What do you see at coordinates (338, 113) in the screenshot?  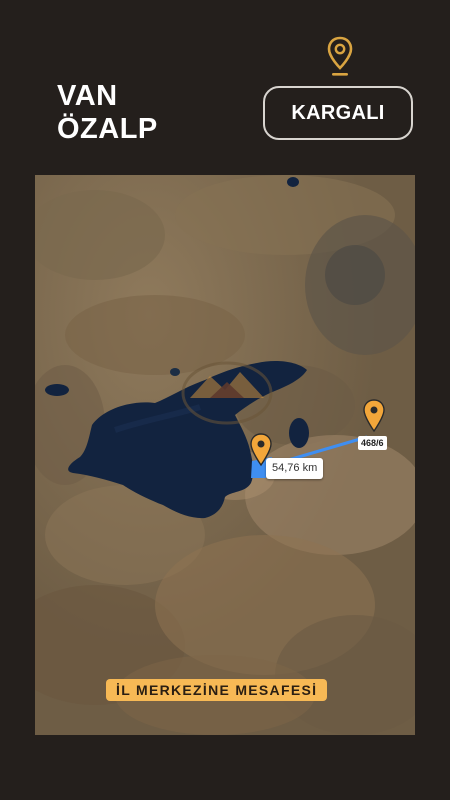 I see `kargali-button: KARGALI` at bounding box center [338, 113].